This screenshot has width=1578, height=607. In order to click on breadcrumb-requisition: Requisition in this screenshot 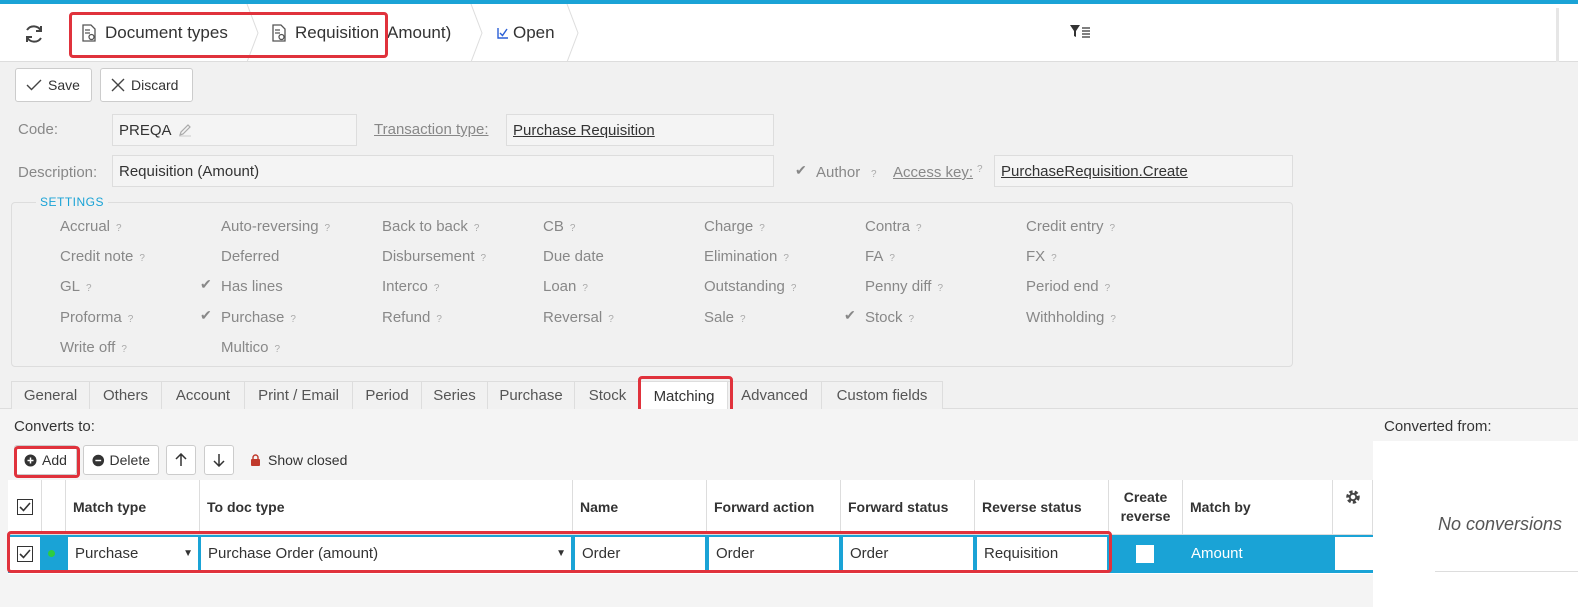, I will do `click(325, 33)`.